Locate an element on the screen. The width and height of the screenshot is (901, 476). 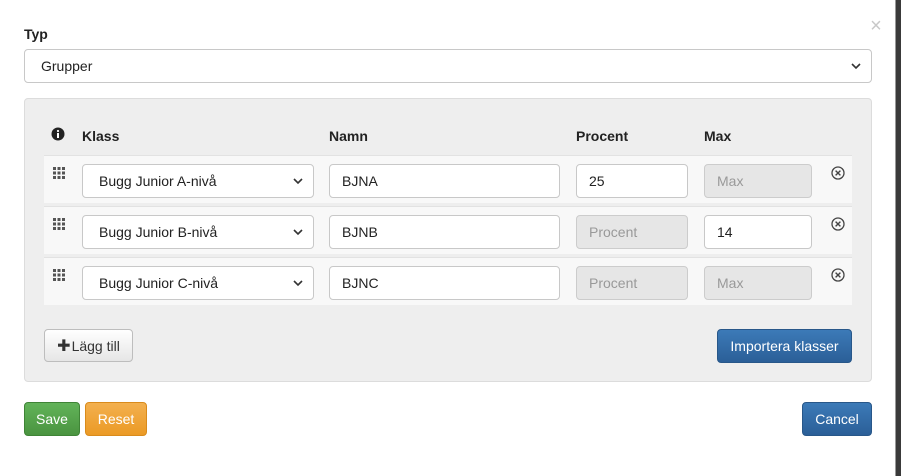
table-row: Bugg Junior A-nivå BJNA 25 Max is located at coordinates (448, 179).